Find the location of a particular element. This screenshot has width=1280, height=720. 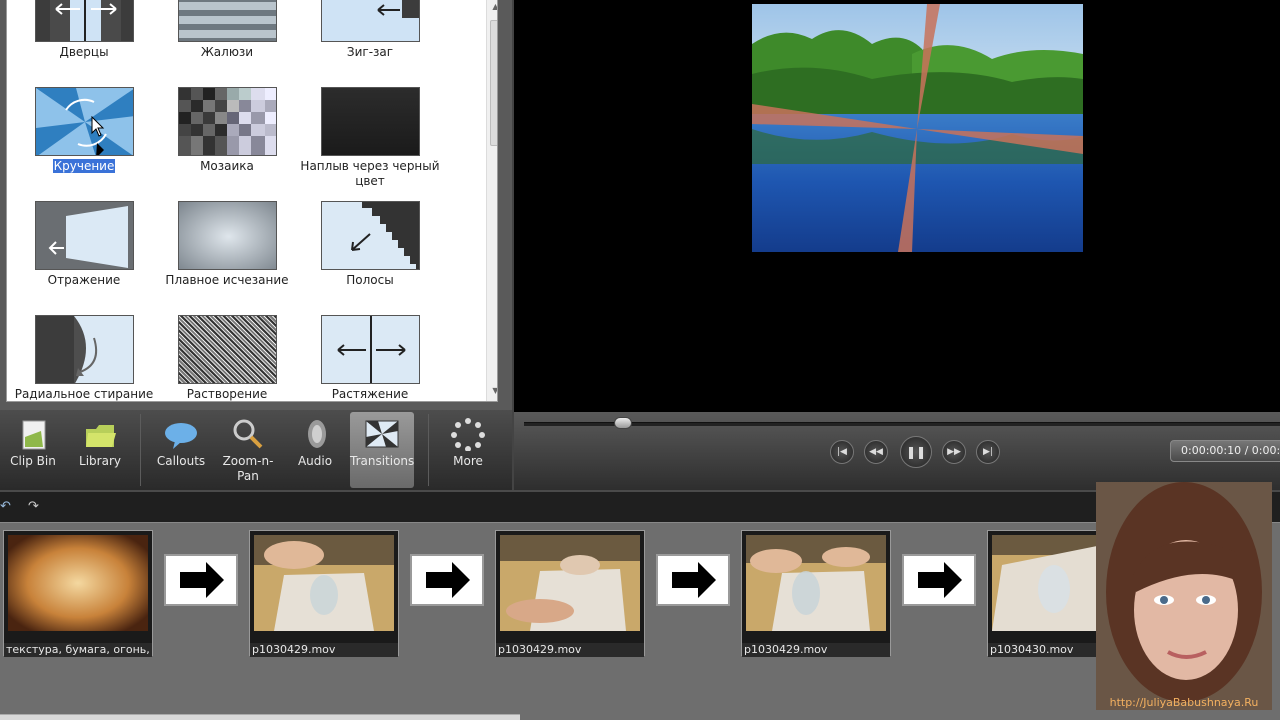

transition-label: Плавное исчезание is located at coordinates (227, 280).